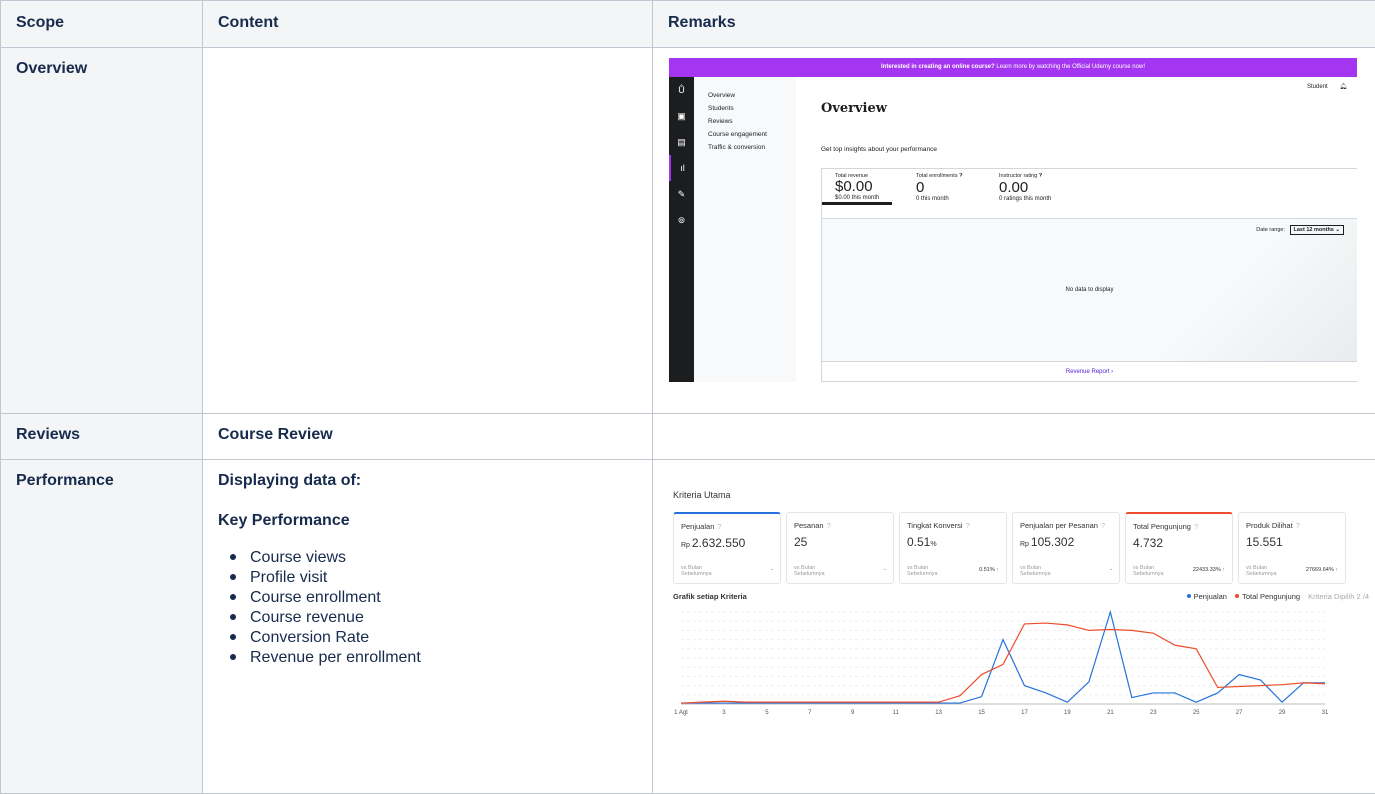 The width and height of the screenshot is (1375, 794). What do you see at coordinates (1273, 525) in the screenshot?
I see `card-name: Produk Dilihat?` at bounding box center [1273, 525].